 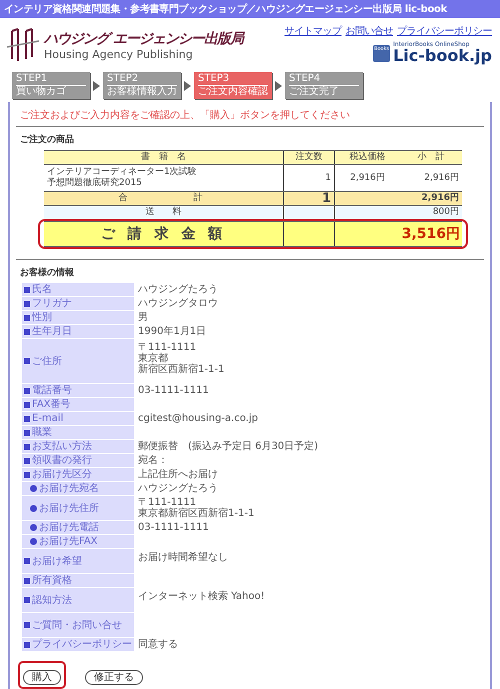 I want to click on field-label: お届け先電話, so click(x=78, y=527).